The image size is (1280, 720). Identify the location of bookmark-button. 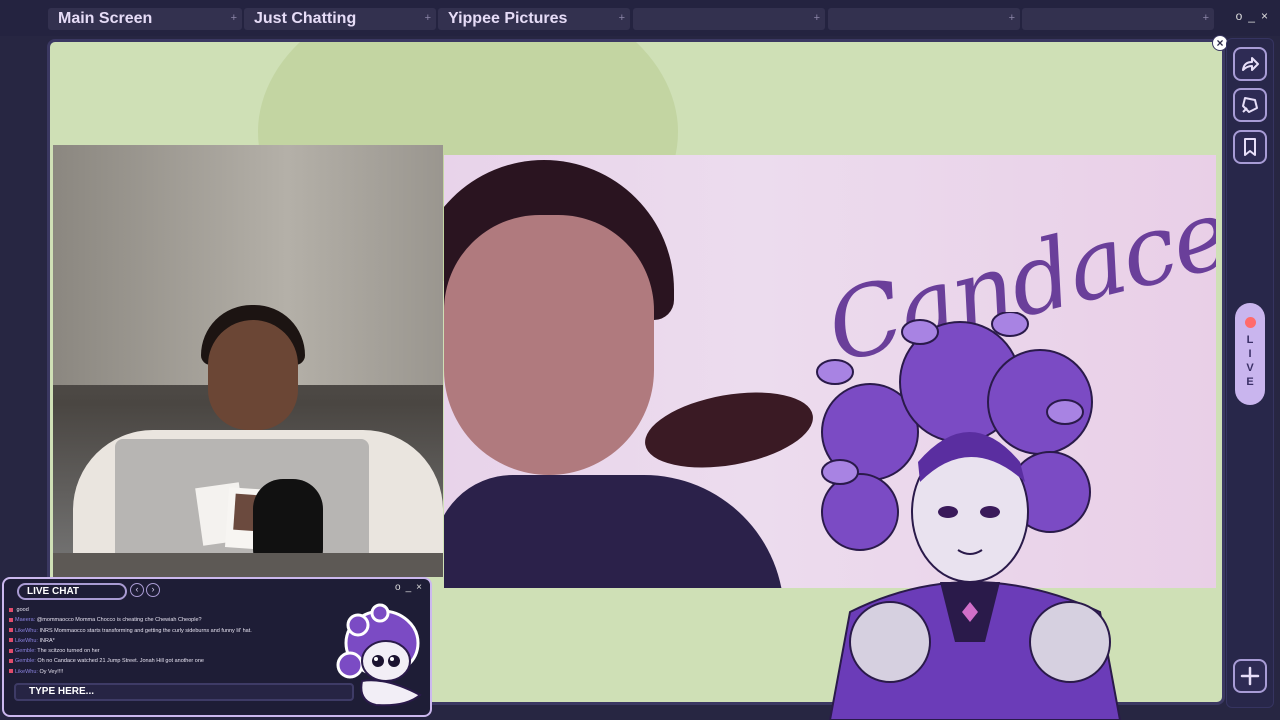
(1250, 147).